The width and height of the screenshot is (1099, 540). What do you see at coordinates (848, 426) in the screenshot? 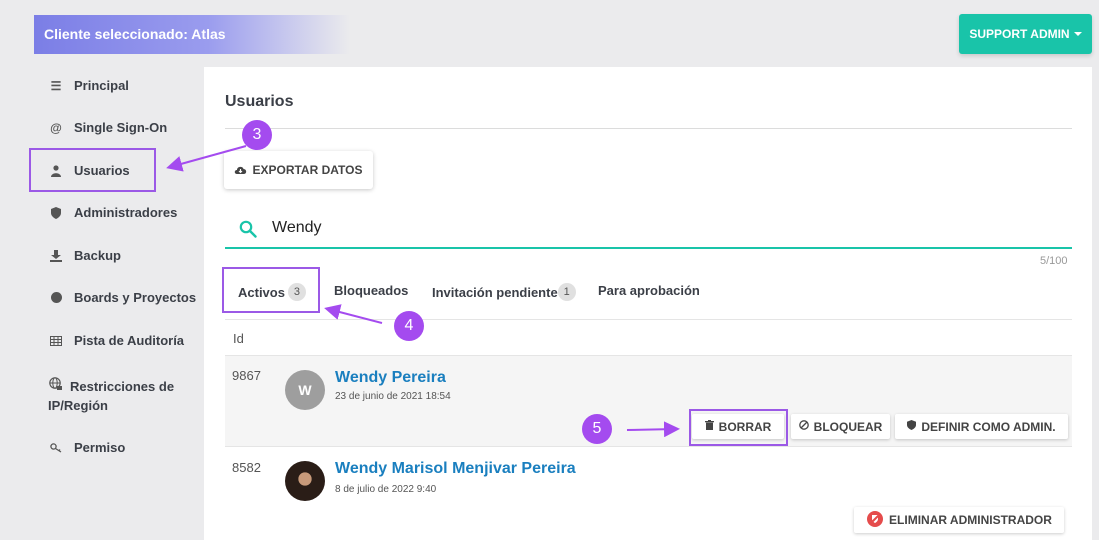
I see `block-label: BLOQUEAR` at bounding box center [848, 426].